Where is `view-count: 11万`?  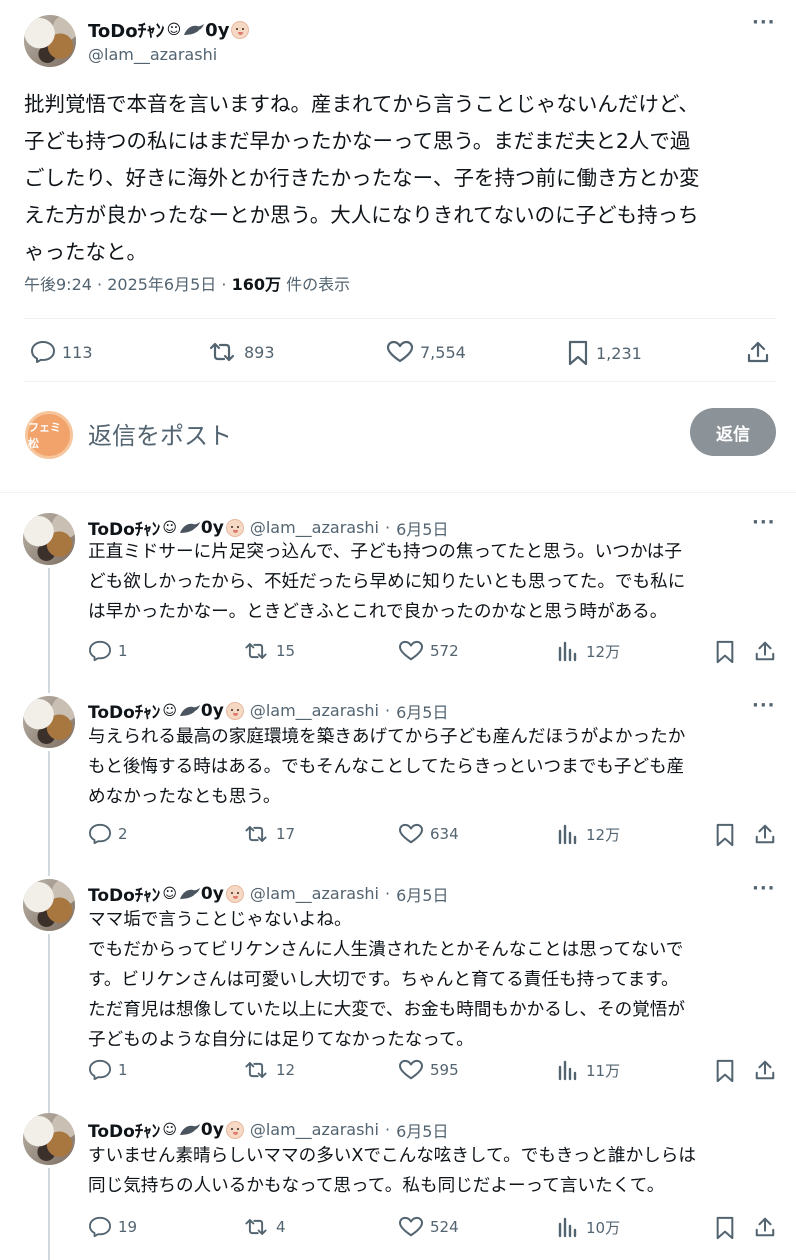 view-count: 11万 is located at coordinates (603, 1070).